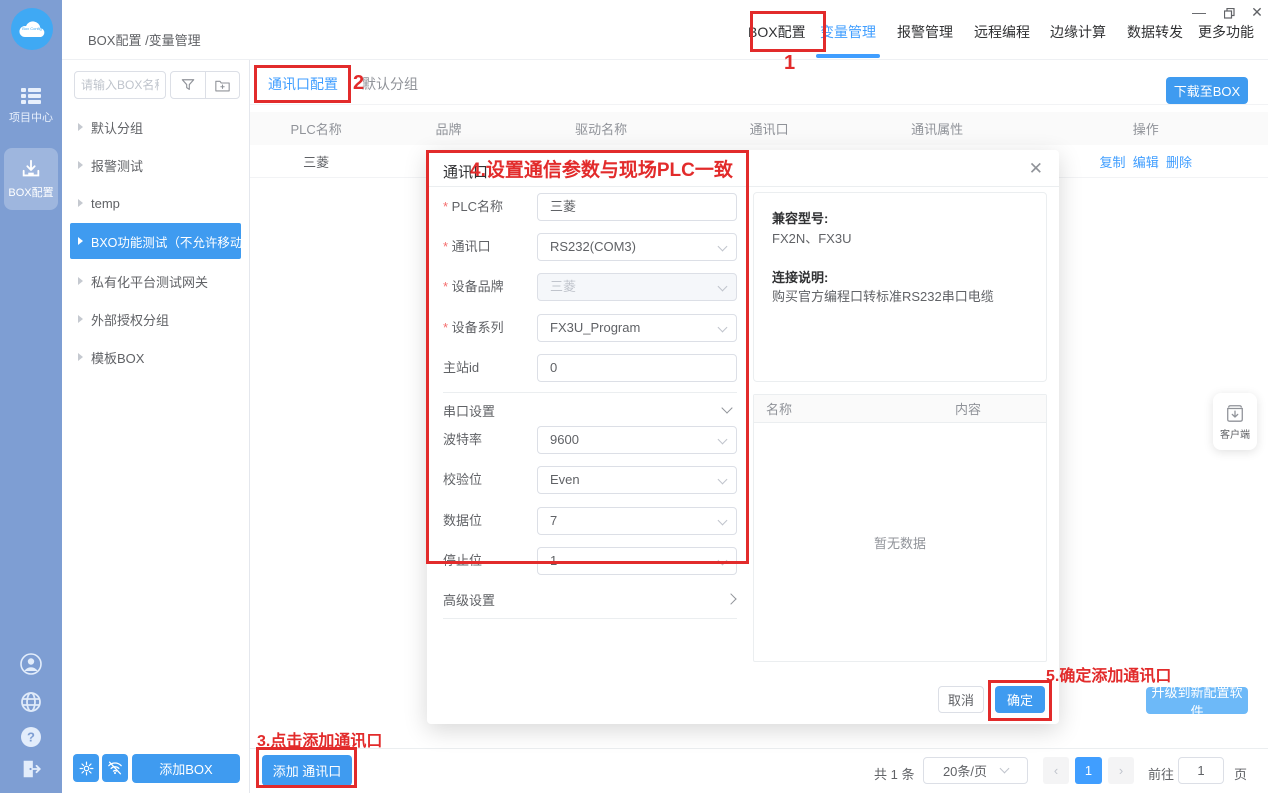 The image size is (1268, 793). What do you see at coordinates (489, 601) in the screenshot?
I see `advanced-settings-header: 高级设置` at bounding box center [489, 601].